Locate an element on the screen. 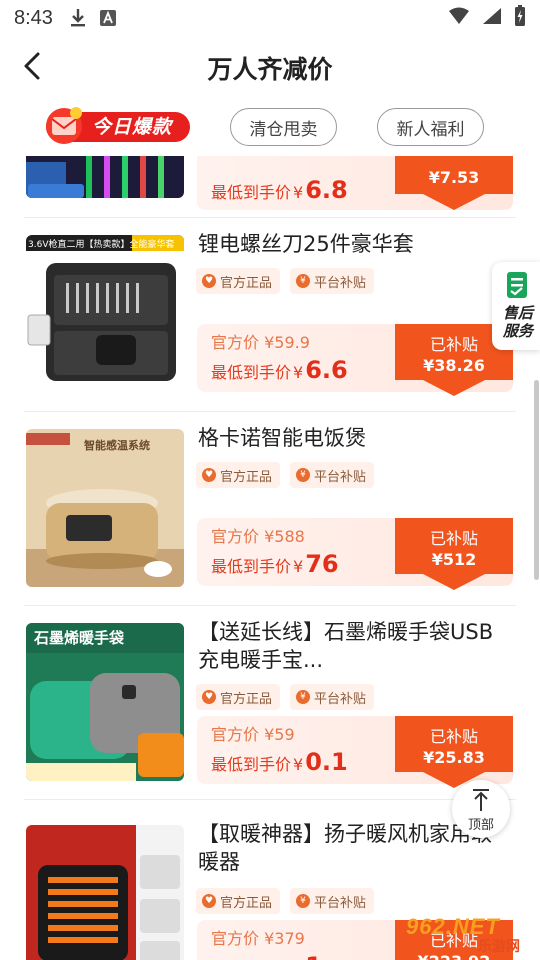 The width and height of the screenshot is (540, 960). price-box: 官方价 ¥59 最低到手价 ¥0.1 已补贴 ¥25.83 is located at coordinates (355, 752).